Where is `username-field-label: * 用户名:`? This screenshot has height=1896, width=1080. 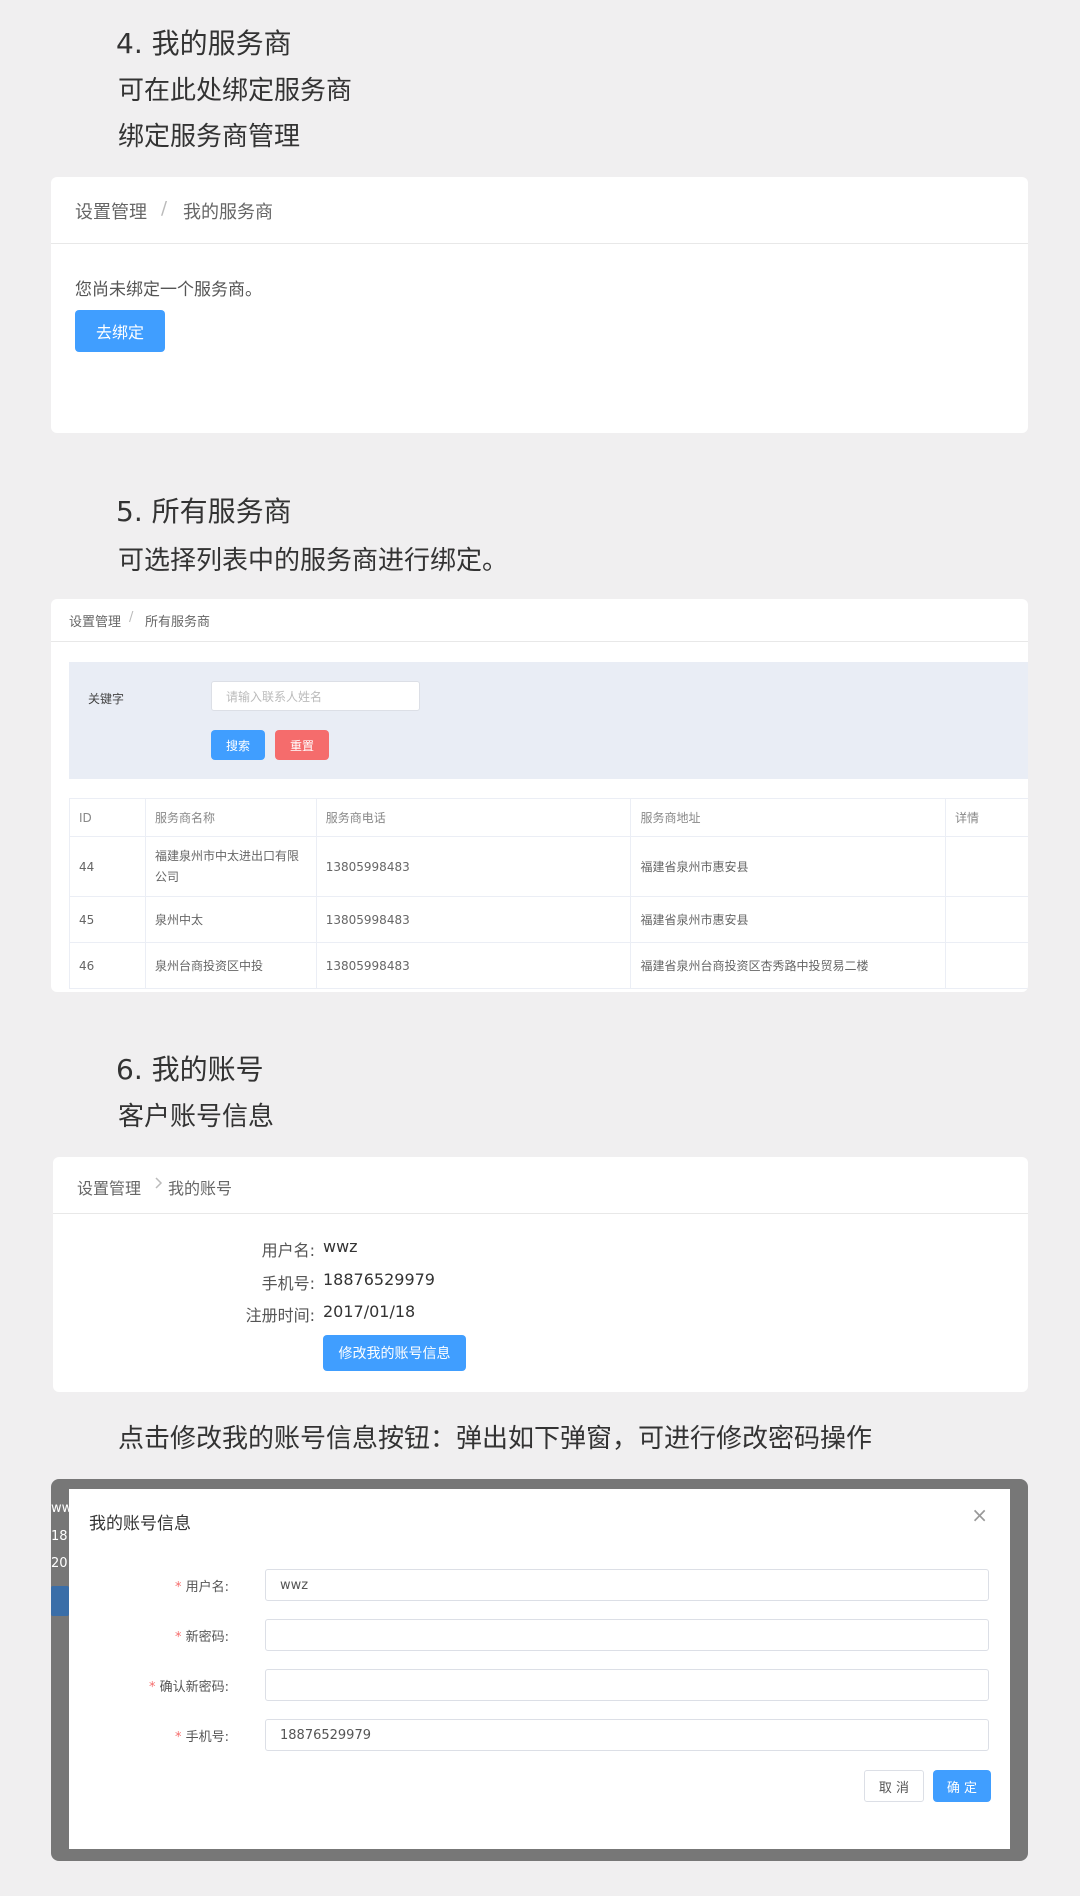
username-field-label: * 用户名: is located at coordinates (149, 1585).